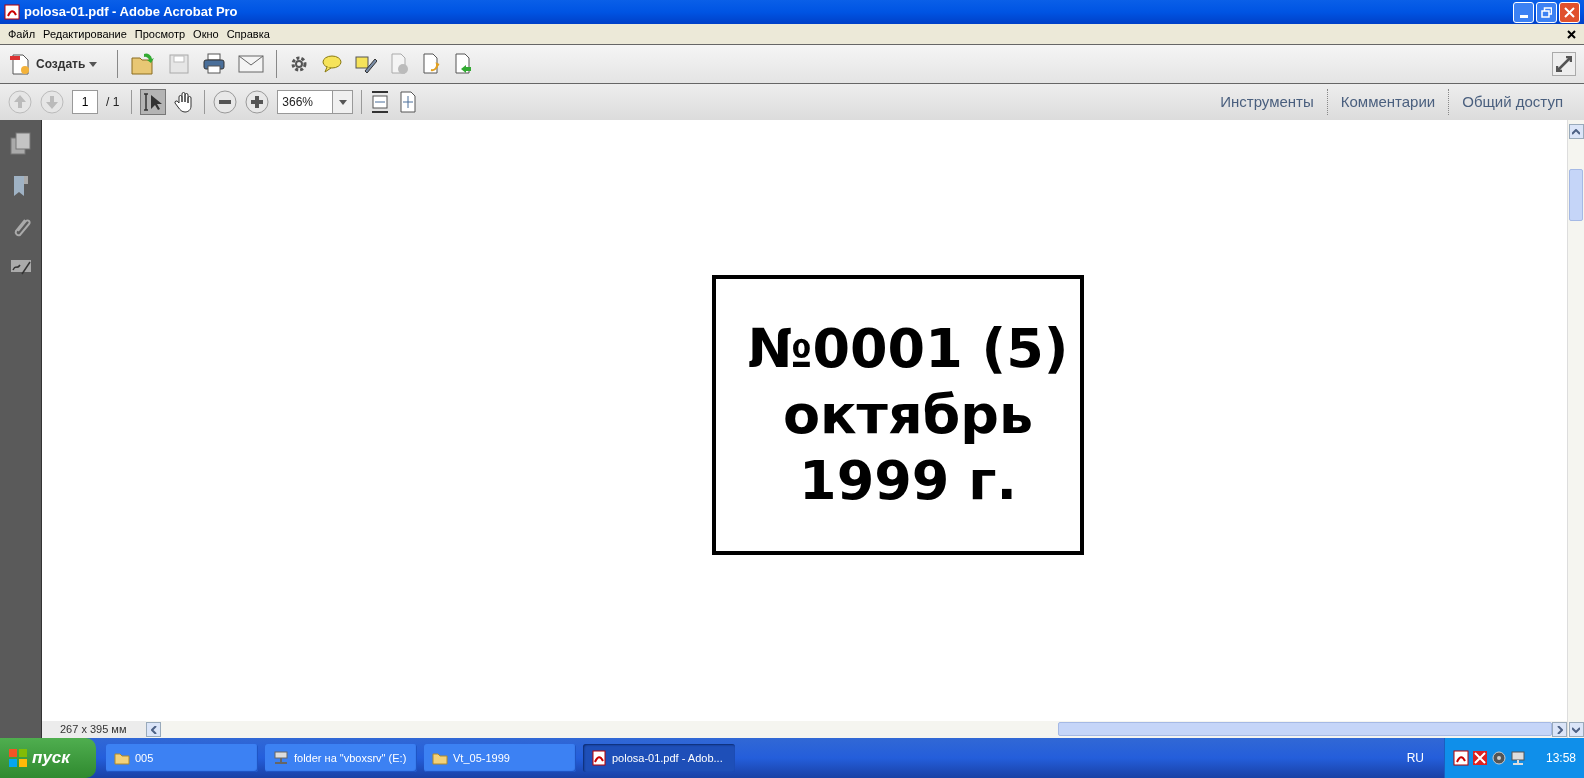  What do you see at coordinates (463, 64) in the screenshot?
I see `document-export-icon` at bounding box center [463, 64].